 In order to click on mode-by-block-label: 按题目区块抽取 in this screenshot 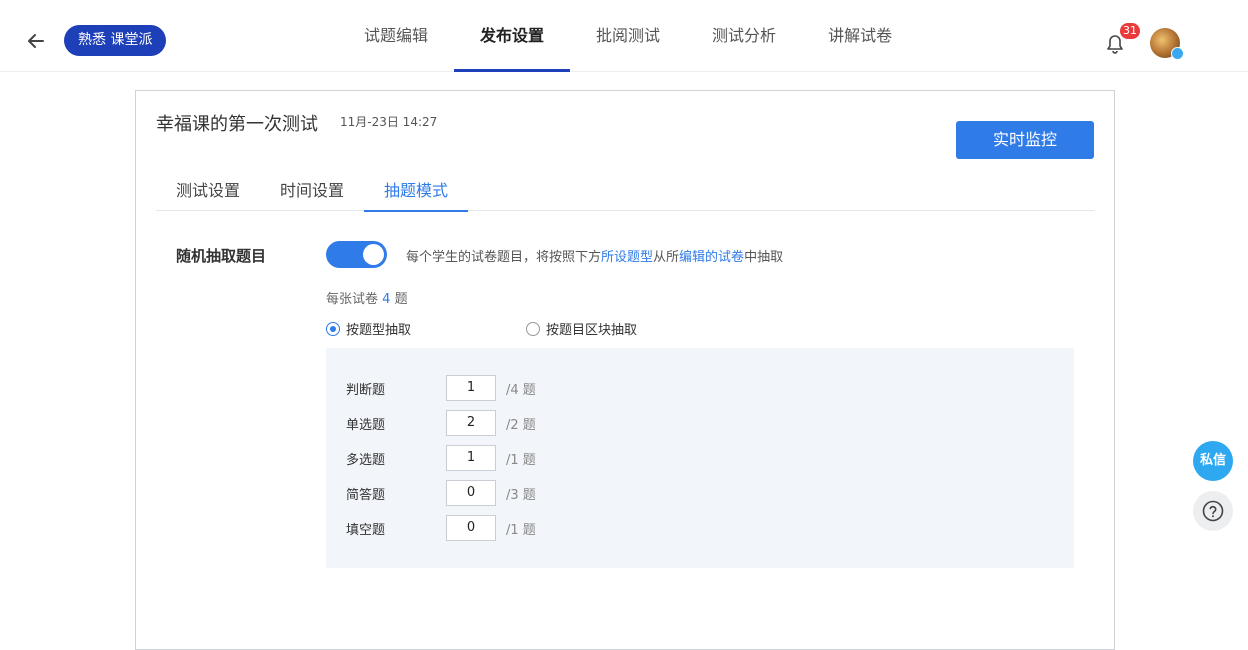, I will do `click(592, 330)`.